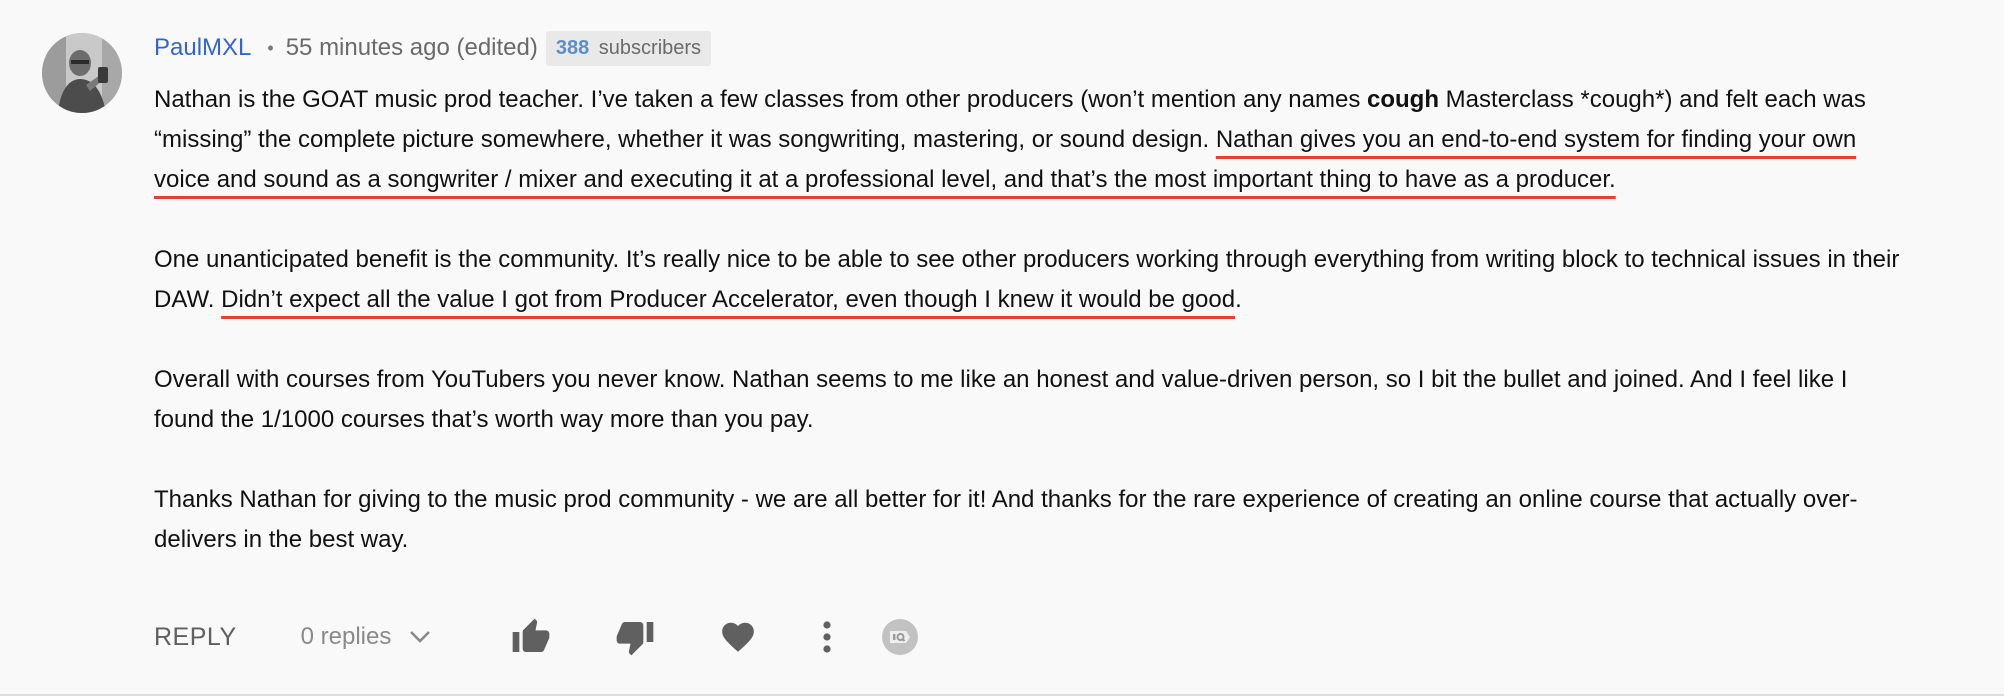 The width and height of the screenshot is (2004, 696). I want to click on dislike-button, so click(635, 637).